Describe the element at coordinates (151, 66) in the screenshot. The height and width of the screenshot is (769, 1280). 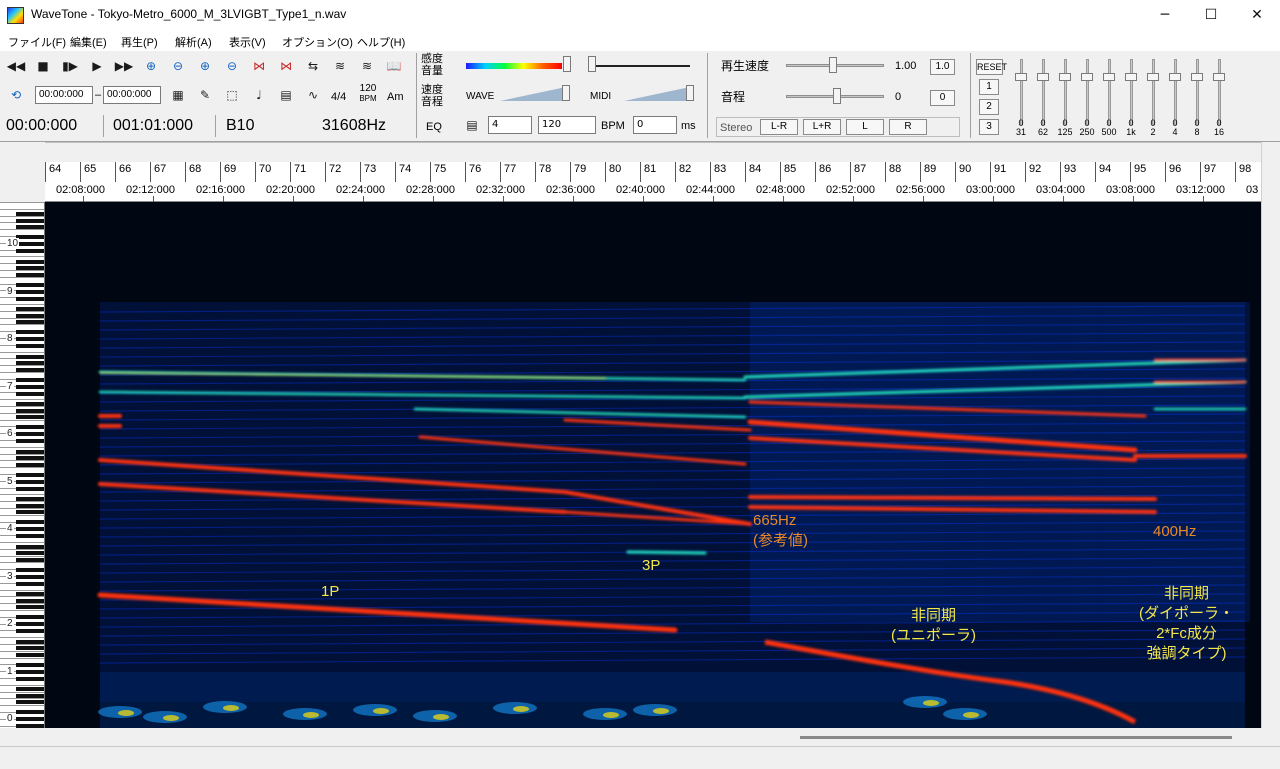
I see `zoom-in-horizontal-icon: ⊕` at that location.